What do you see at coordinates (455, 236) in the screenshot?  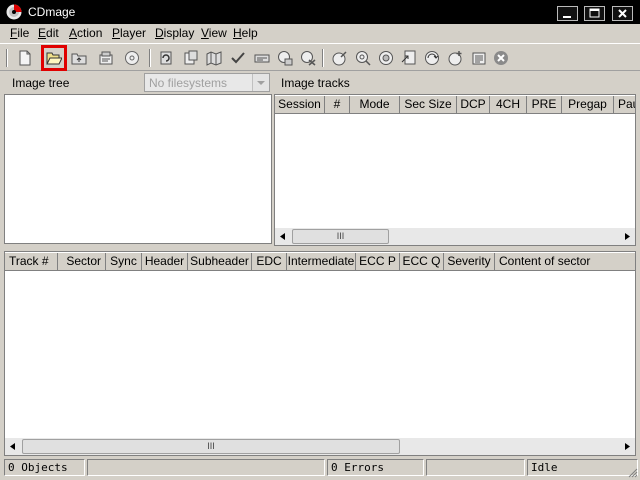 I see `tracks-horizontal-scrollbar: III` at bounding box center [455, 236].